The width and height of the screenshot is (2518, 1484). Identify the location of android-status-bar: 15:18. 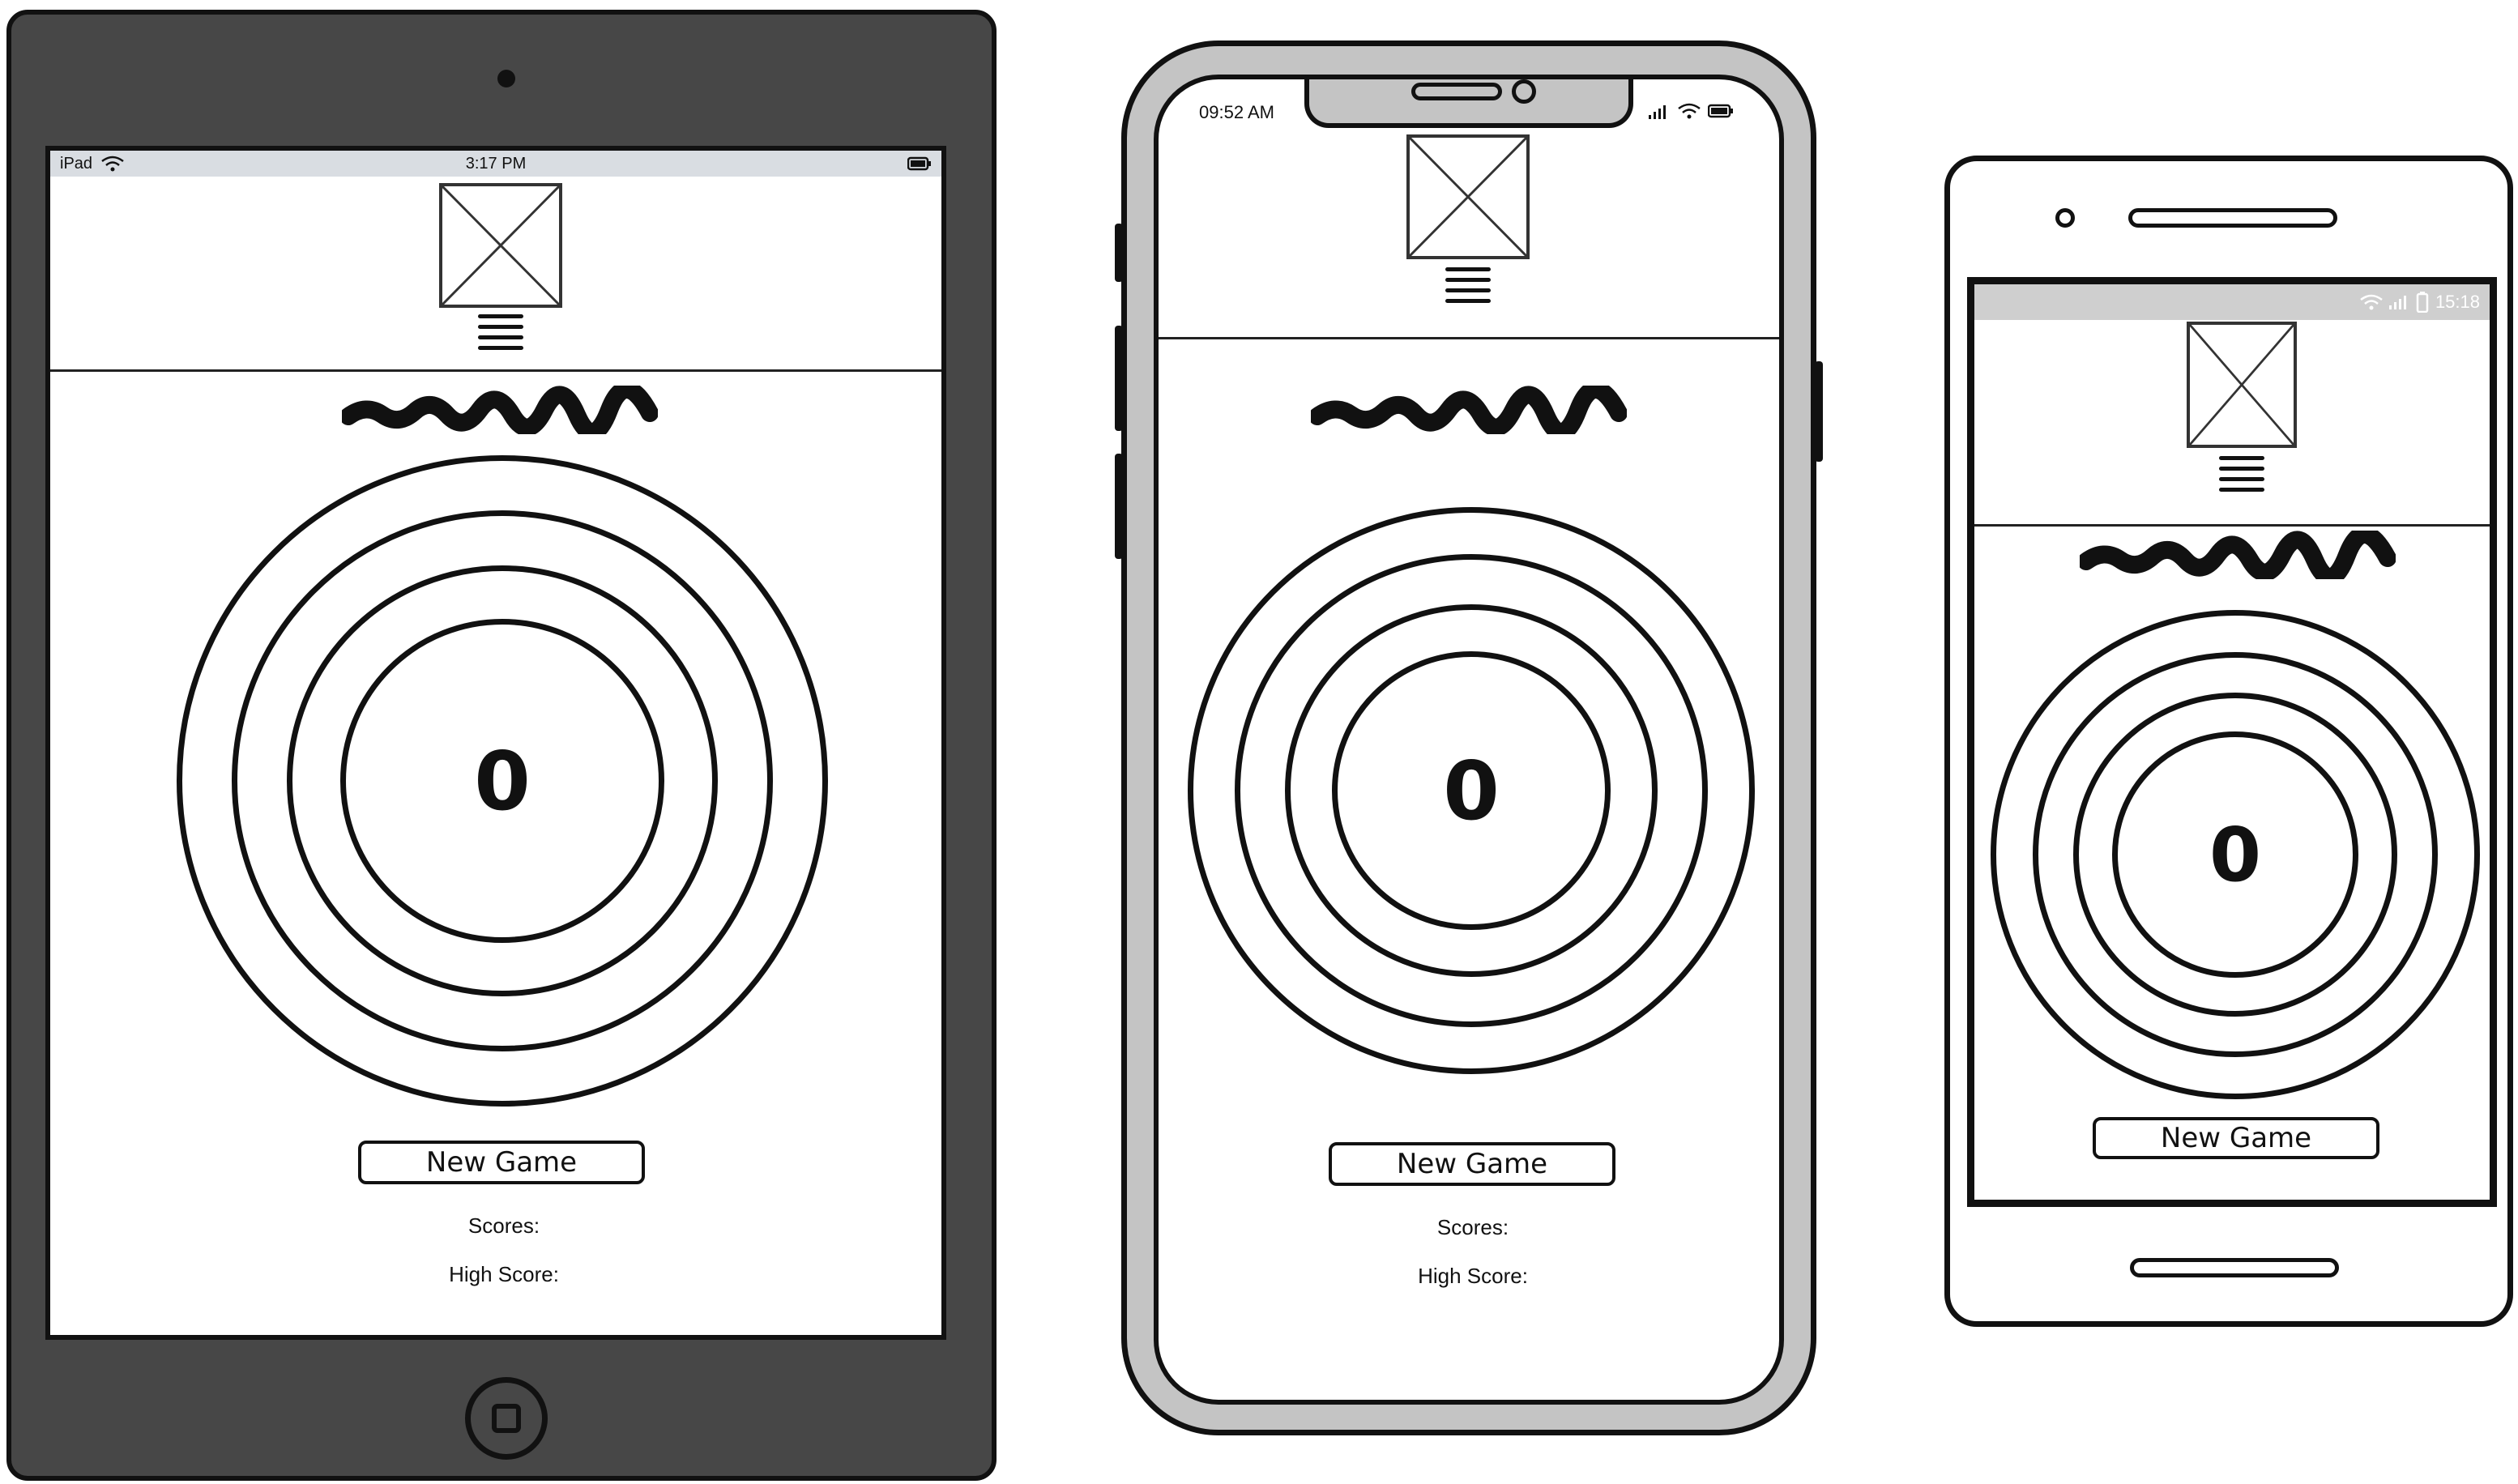
(2232, 302).